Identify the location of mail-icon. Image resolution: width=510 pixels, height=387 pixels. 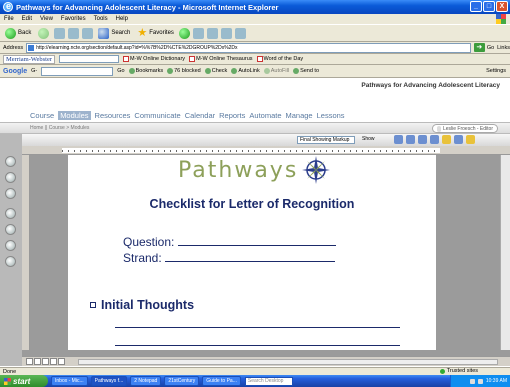
(198, 33).